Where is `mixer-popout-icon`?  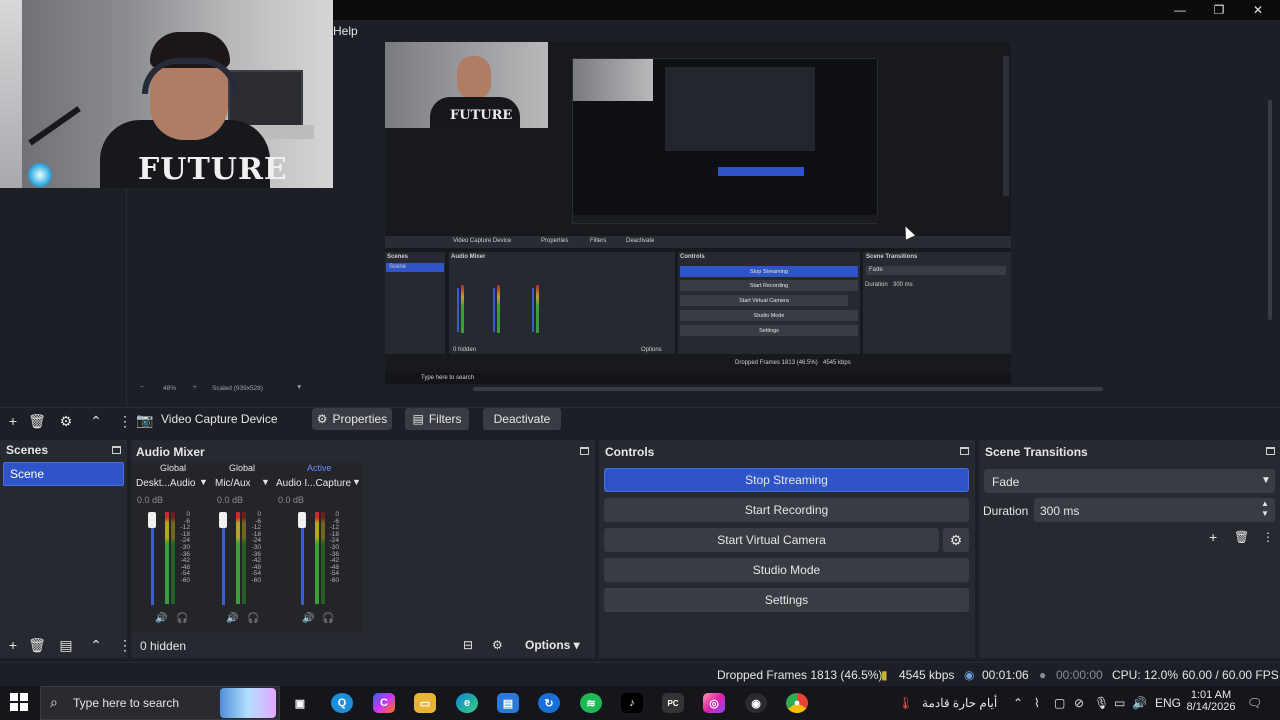 mixer-popout-icon is located at coordinates (584, 451).